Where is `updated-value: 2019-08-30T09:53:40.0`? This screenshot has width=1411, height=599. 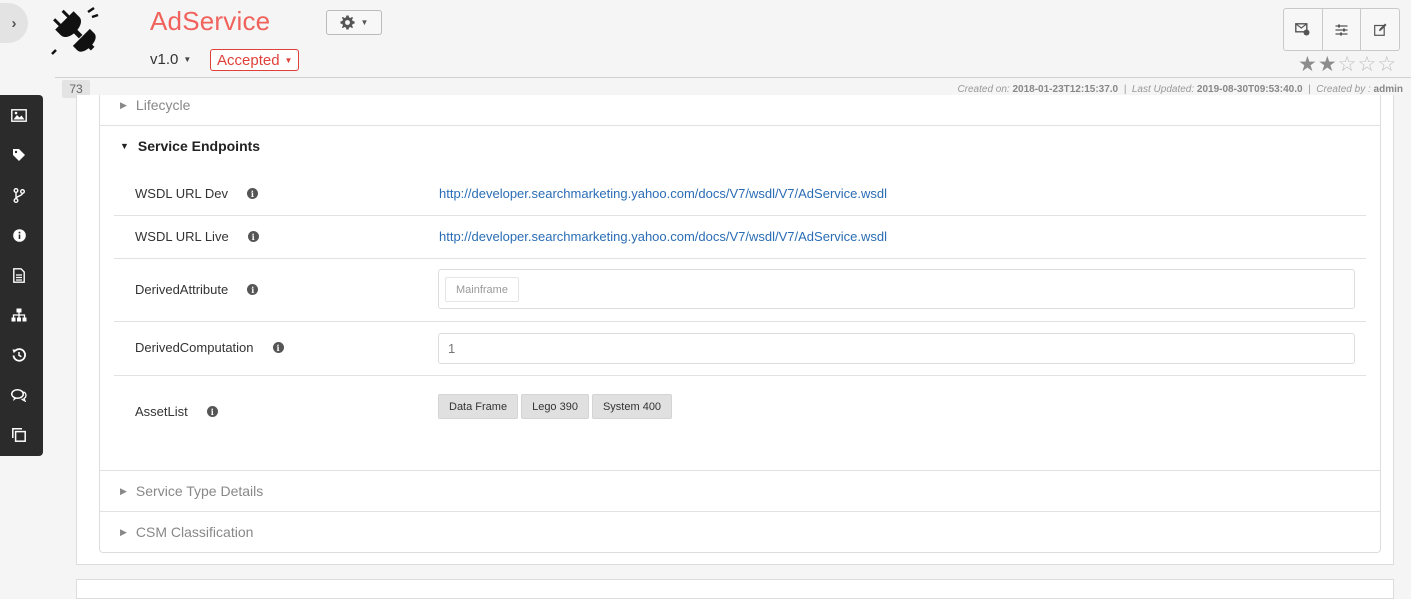
updated-value: 2019-08-30T09:53:40.0 is located at coordinates (1249, 89).